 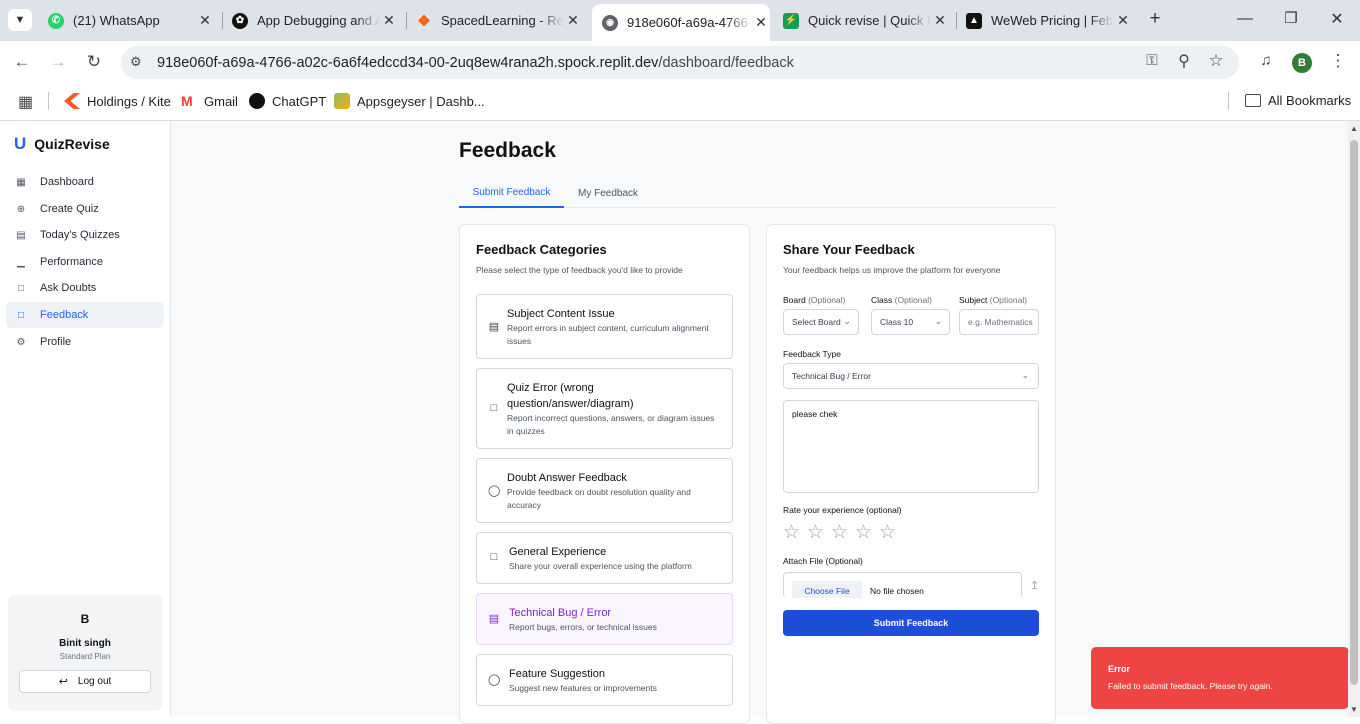 I want to click on avatar: B, so click(x=85, y=619).